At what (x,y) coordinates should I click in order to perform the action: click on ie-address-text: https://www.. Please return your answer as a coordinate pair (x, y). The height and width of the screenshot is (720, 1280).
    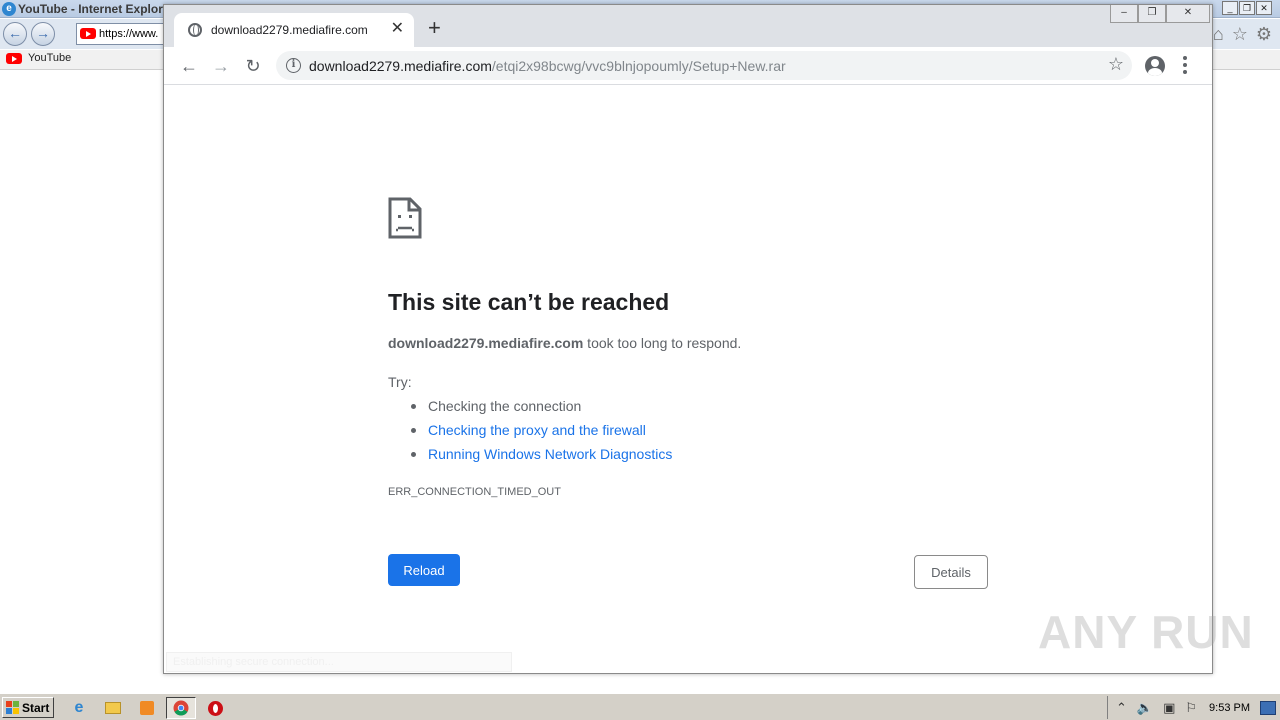
    Looking at the image, I should click on (129, 34).